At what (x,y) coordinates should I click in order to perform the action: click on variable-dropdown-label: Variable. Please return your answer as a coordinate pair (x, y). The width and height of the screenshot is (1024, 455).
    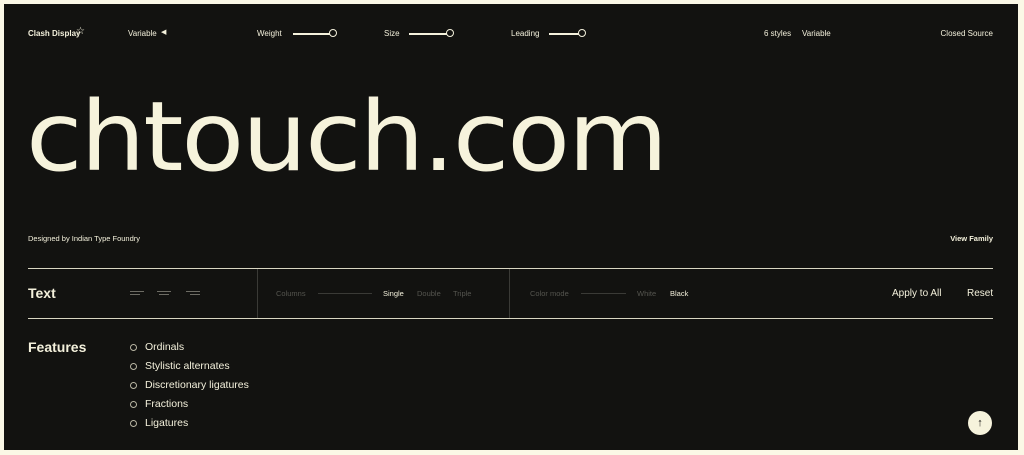
    Looking at the image, I should click on (142, 33).